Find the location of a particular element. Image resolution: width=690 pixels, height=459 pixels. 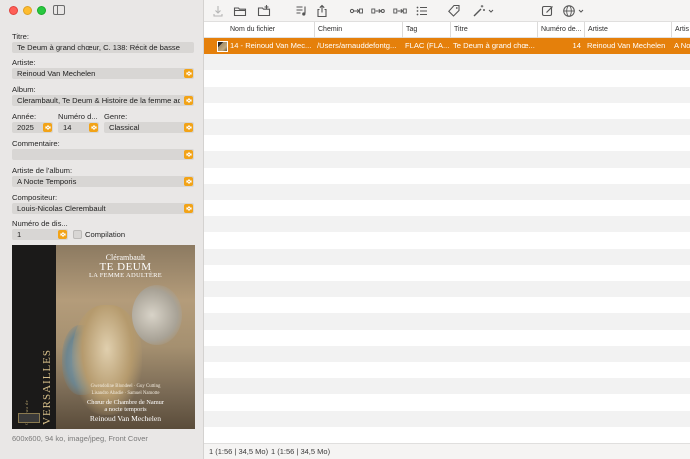

year-dropdown-icon is located at coordinates (47, 127).